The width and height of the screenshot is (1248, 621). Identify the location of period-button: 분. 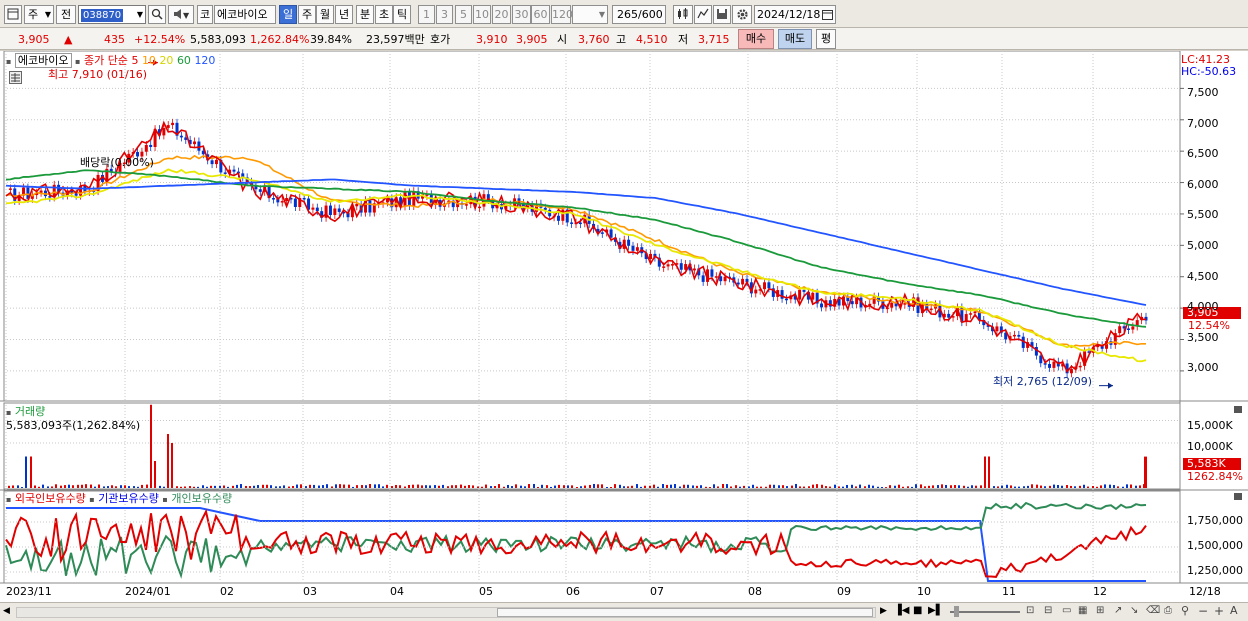
(365, 14).